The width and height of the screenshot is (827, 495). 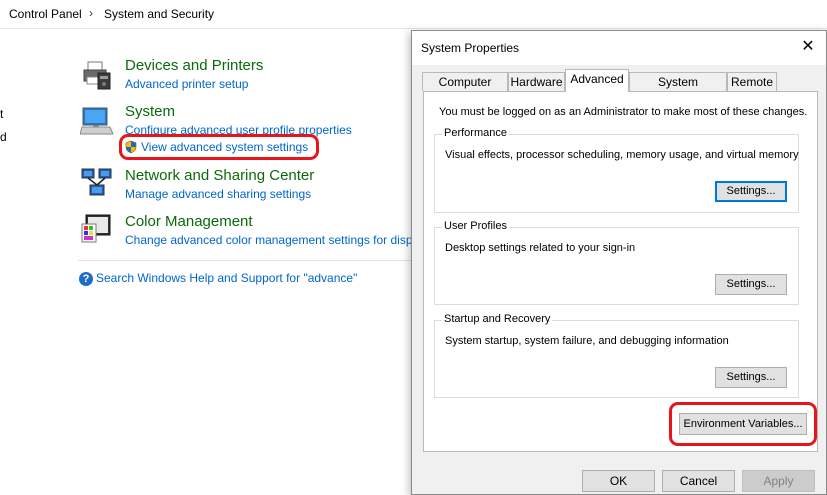 I want to click on cancel-button: Cancel, so click(x=698, y=481).